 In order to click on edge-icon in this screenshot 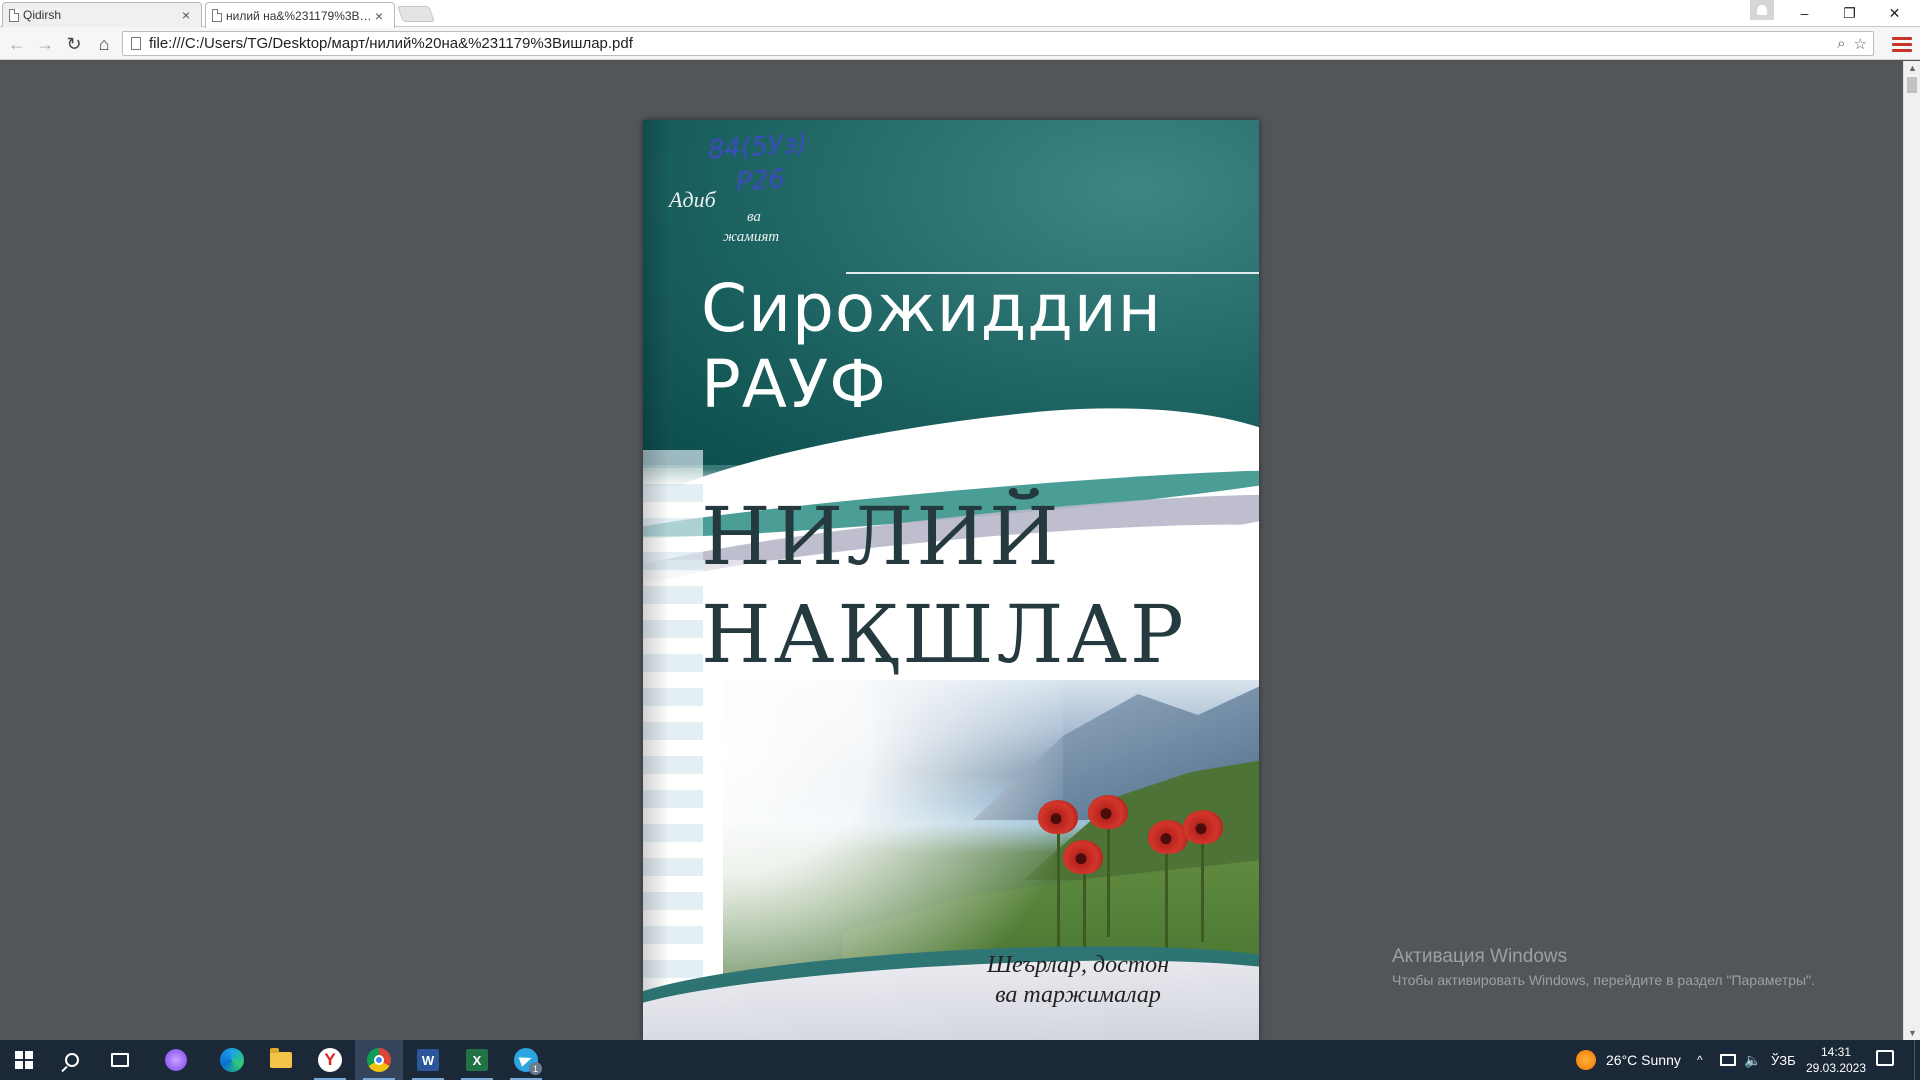, I will do `click(232, 1060)`.